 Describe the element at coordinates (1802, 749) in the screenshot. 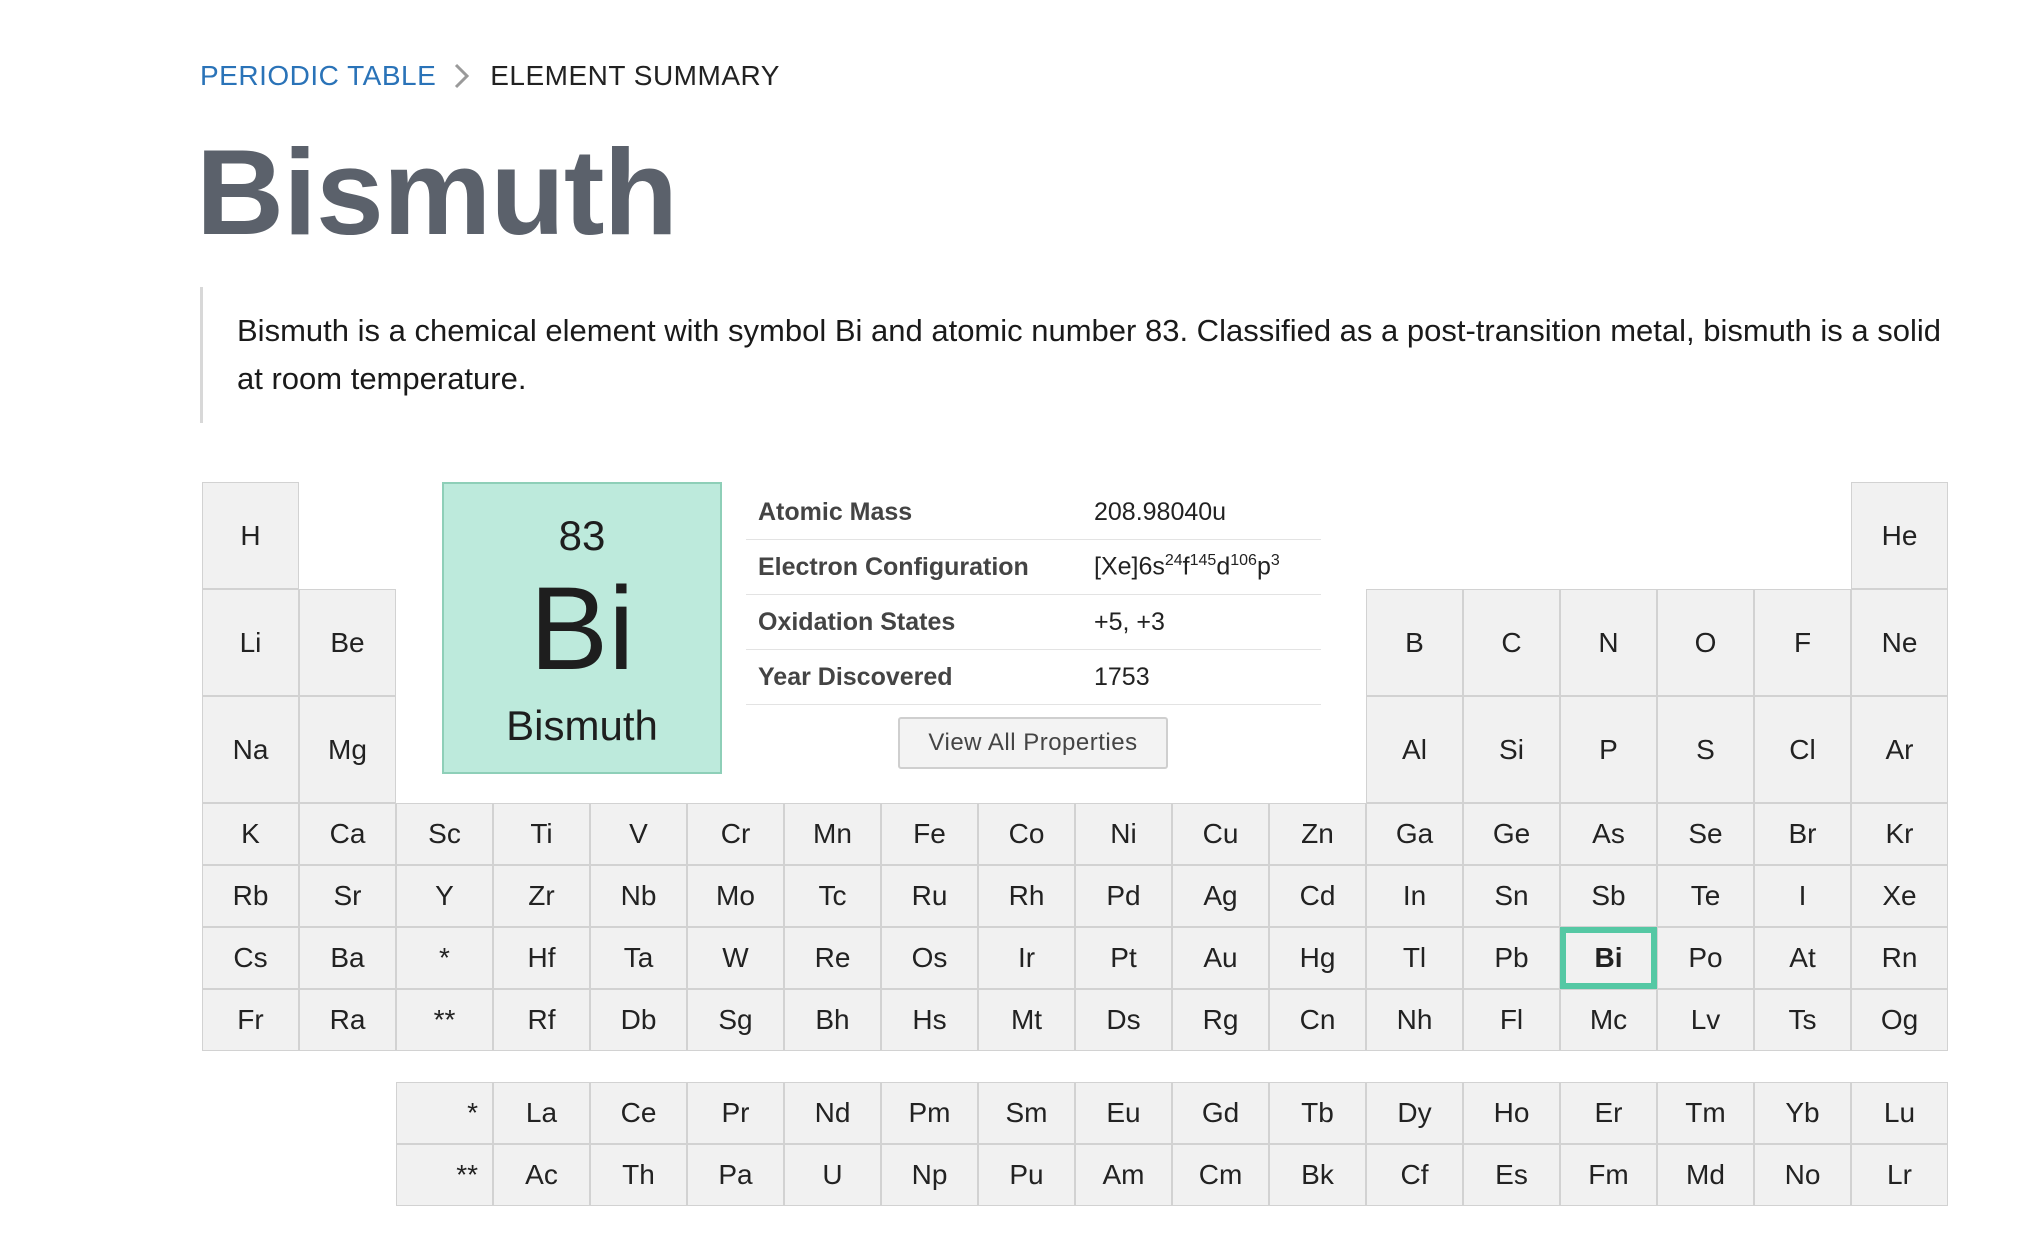

I see `element-cell-cl: Cl` at that location.